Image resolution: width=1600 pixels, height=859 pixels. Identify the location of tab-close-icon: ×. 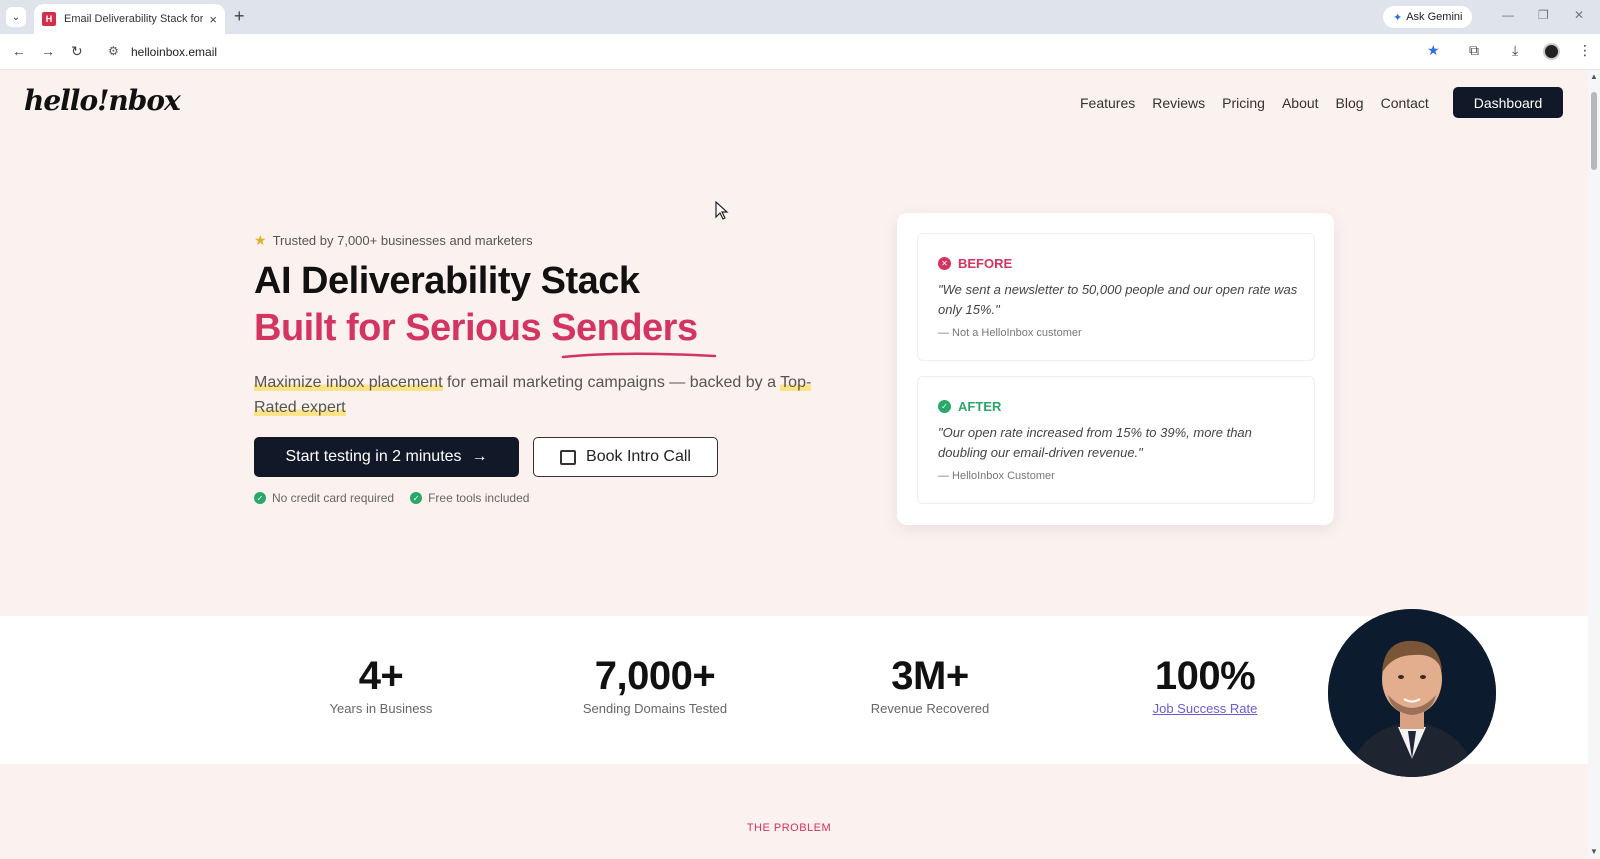
(213, 19).